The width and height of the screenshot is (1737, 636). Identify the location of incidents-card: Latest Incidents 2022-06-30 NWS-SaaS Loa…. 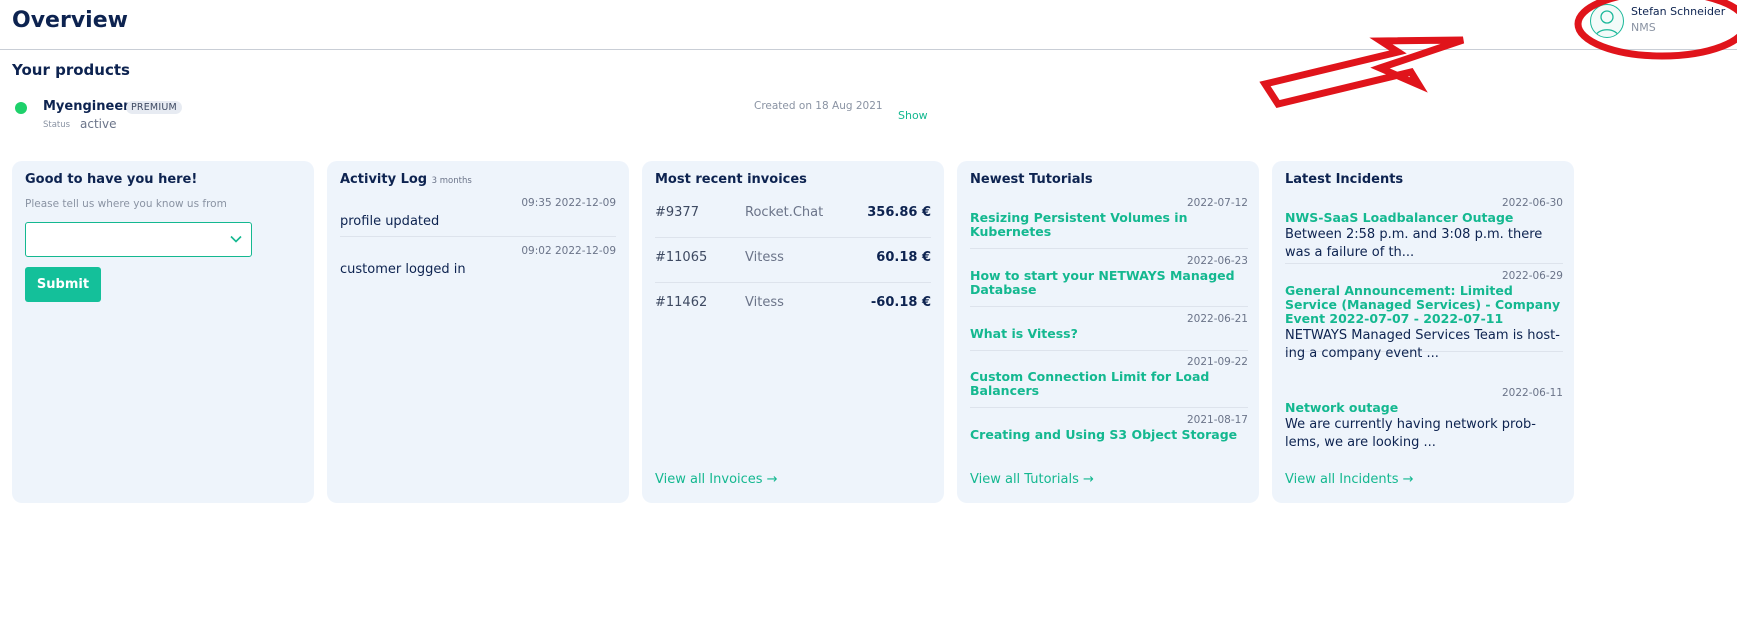
(1423, 332).